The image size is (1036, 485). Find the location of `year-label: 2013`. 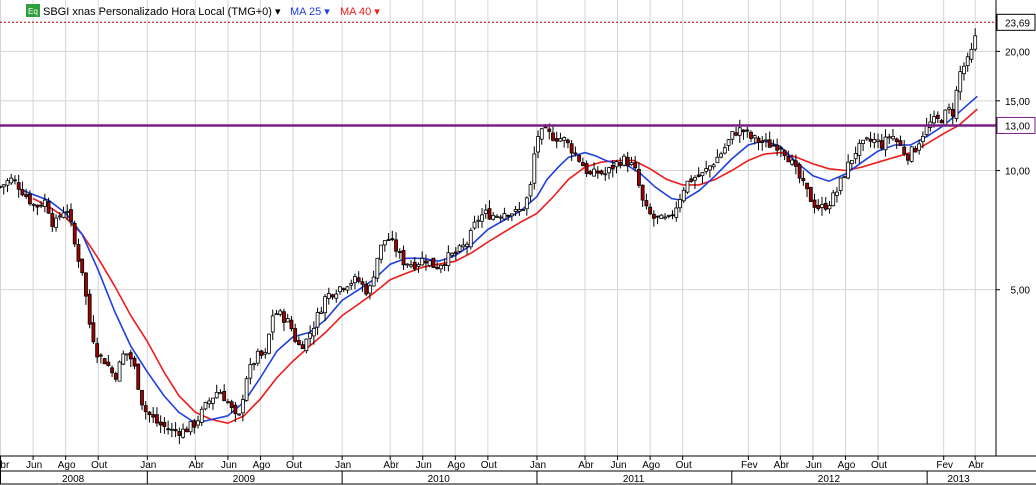

year-label: 2013 is located at coordinates (959, 479).